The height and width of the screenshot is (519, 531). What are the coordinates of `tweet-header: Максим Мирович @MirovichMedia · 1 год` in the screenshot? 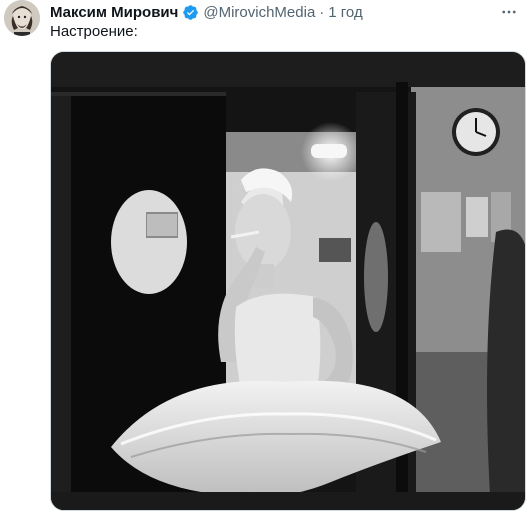 It's located at (206, 12).